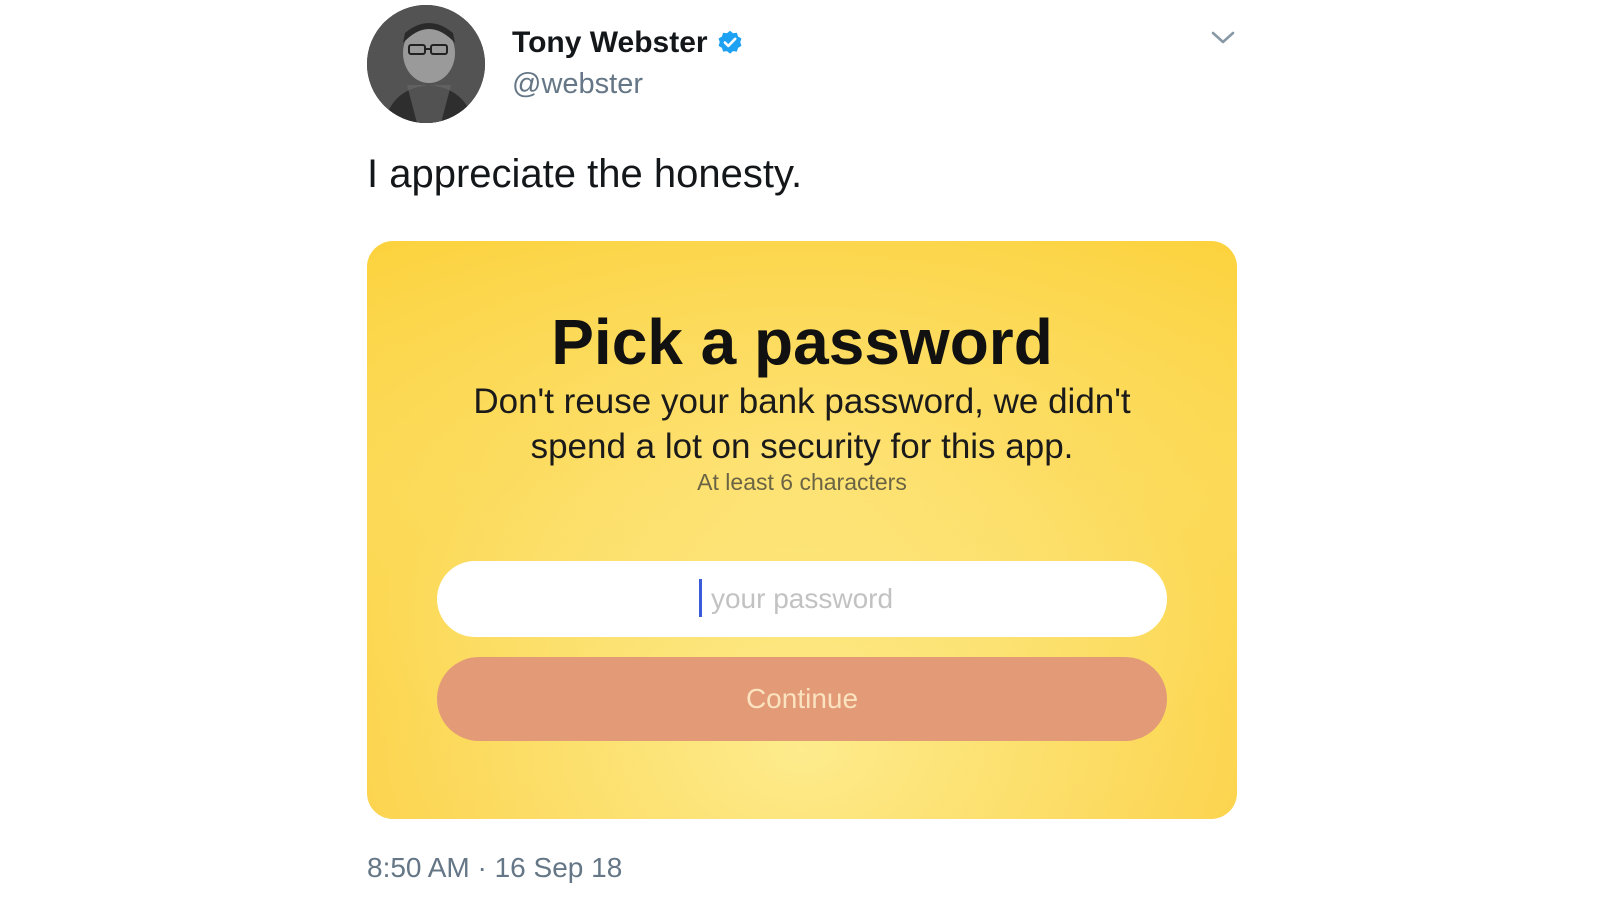 This screenshot has height=900, width=1600. Describe the element at coordinates (802, 482) in the screenshot. I see `password-hint: At least 6 characters` at that location.